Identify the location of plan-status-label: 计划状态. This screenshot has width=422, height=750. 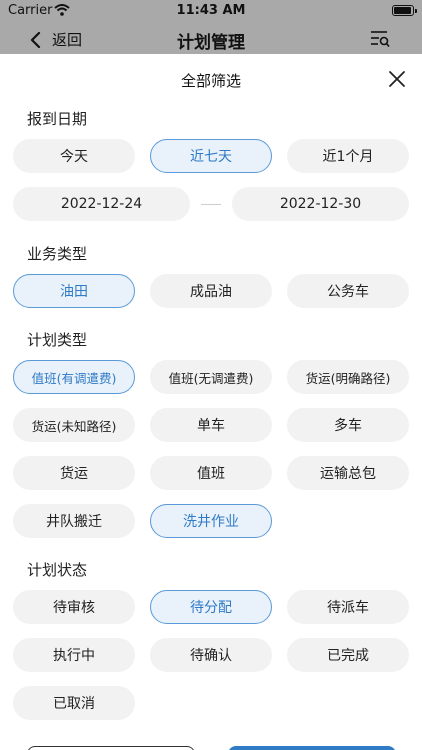
(57, 570).